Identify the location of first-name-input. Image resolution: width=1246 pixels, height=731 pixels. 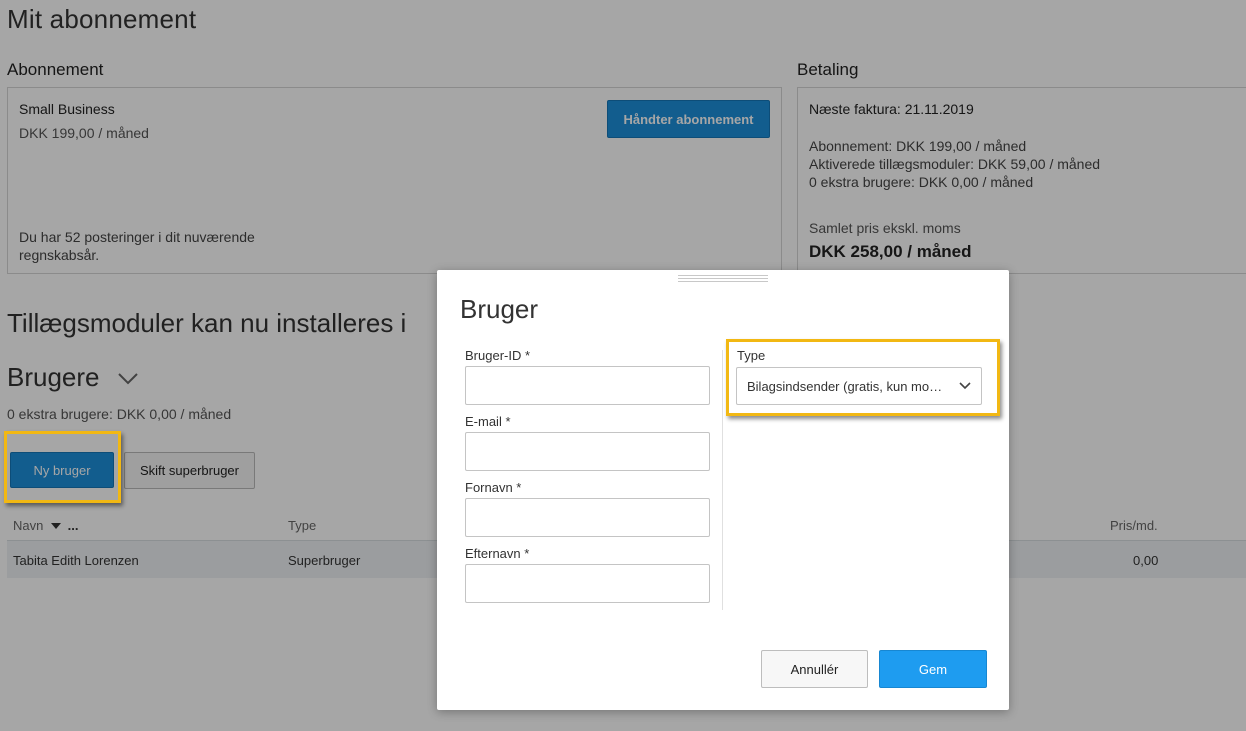
(587, 517).